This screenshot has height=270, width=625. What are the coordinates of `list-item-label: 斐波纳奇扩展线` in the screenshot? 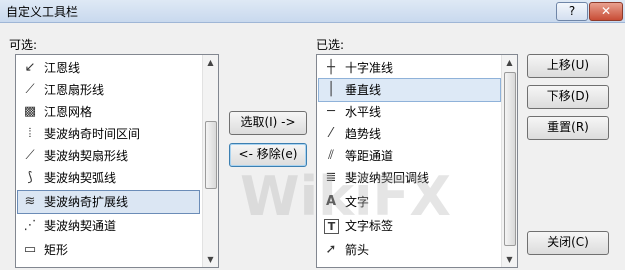 It's located at (86, 202).